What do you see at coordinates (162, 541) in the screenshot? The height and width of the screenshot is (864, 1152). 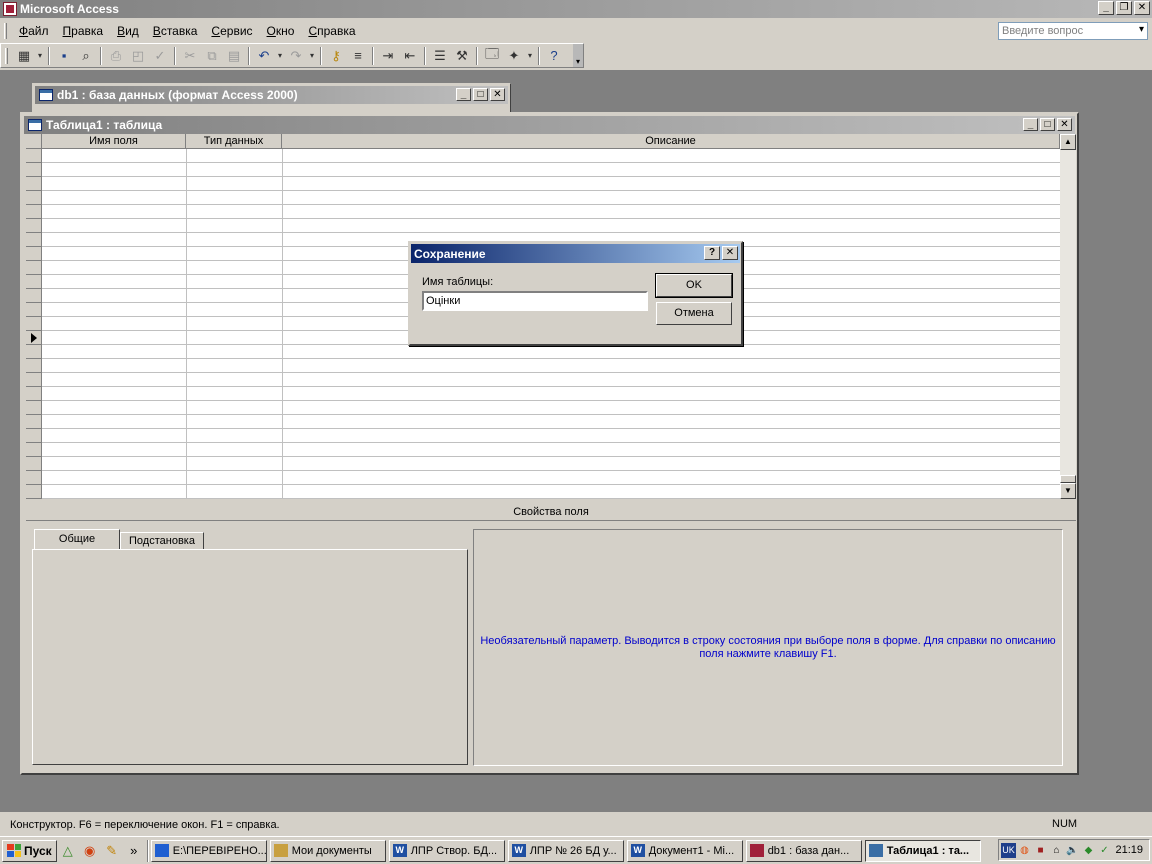 I see `tab-lookup: Подстановка` at bounding box center [162, 541].